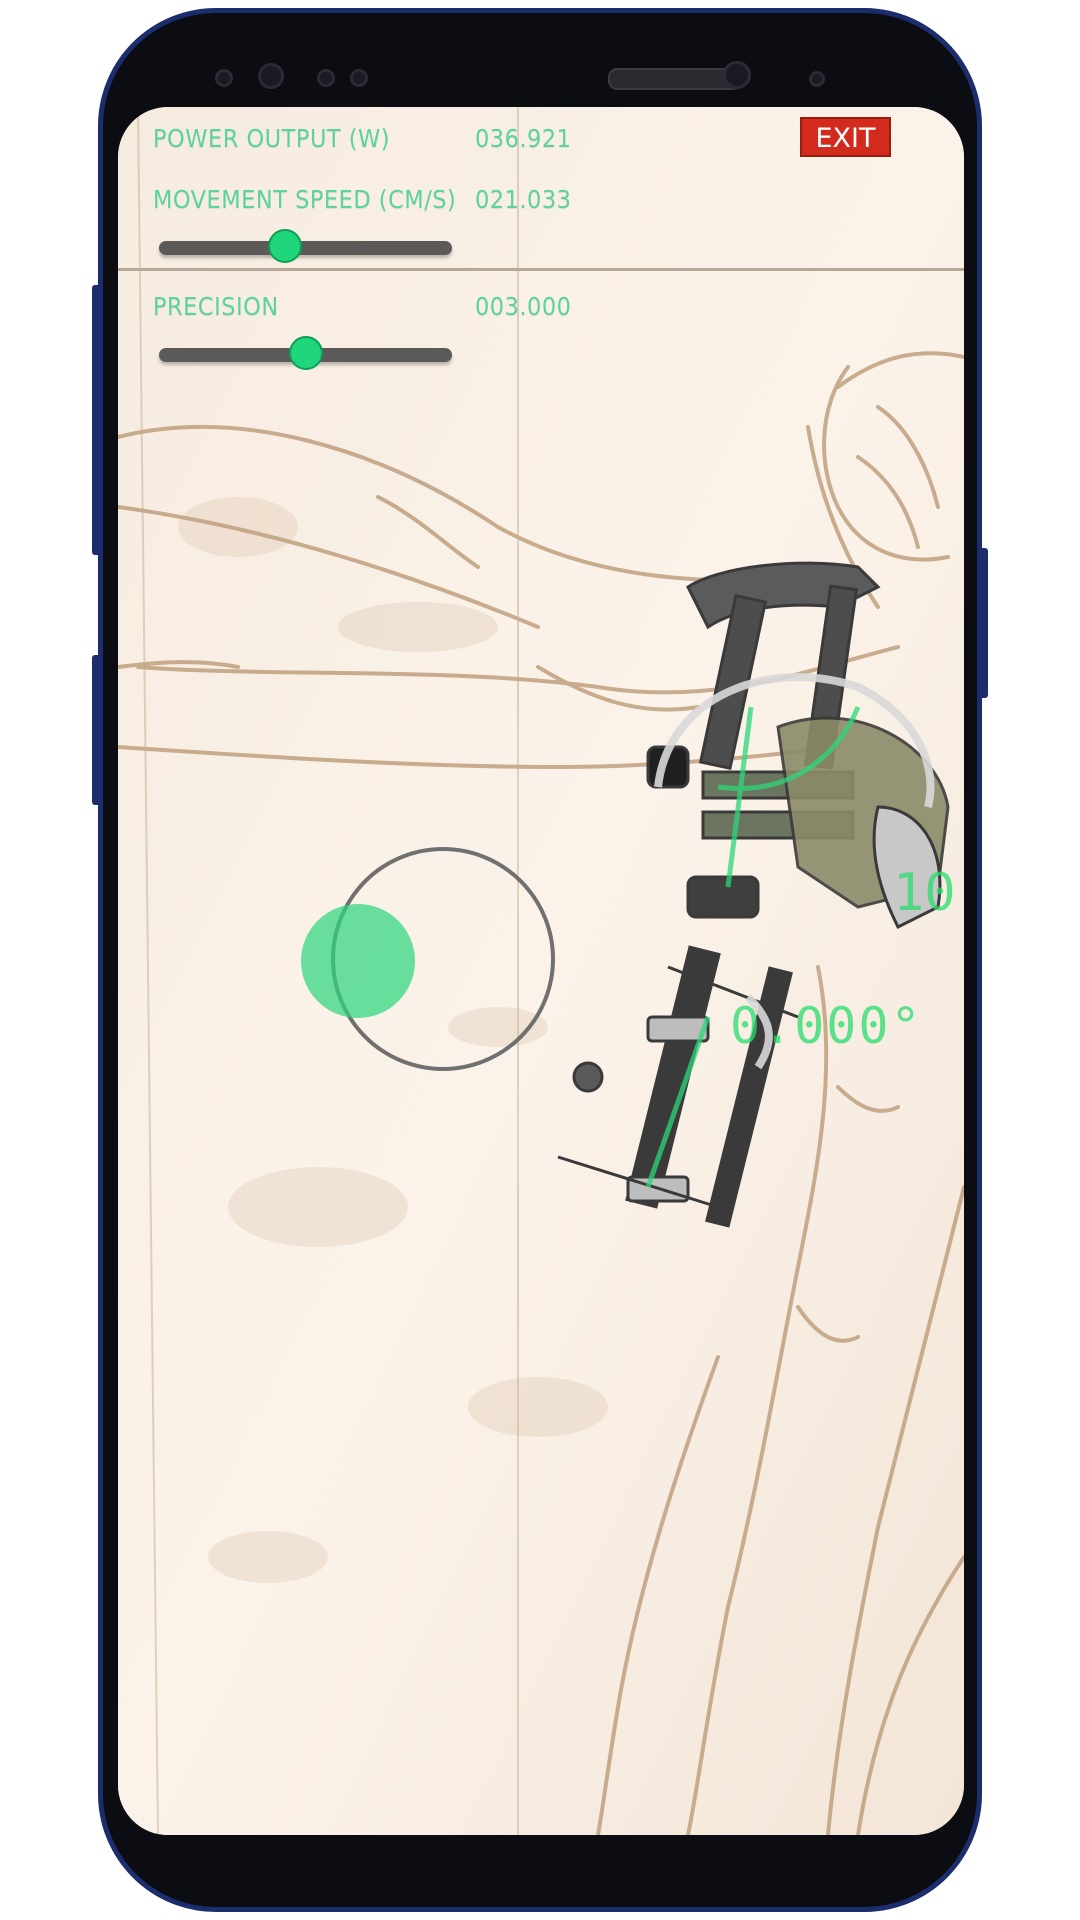 The image size is (1080, 1920). Describe the element at coordinates (523, 138) in the screenshot. I see `power-output-value: 036.921` at that location.